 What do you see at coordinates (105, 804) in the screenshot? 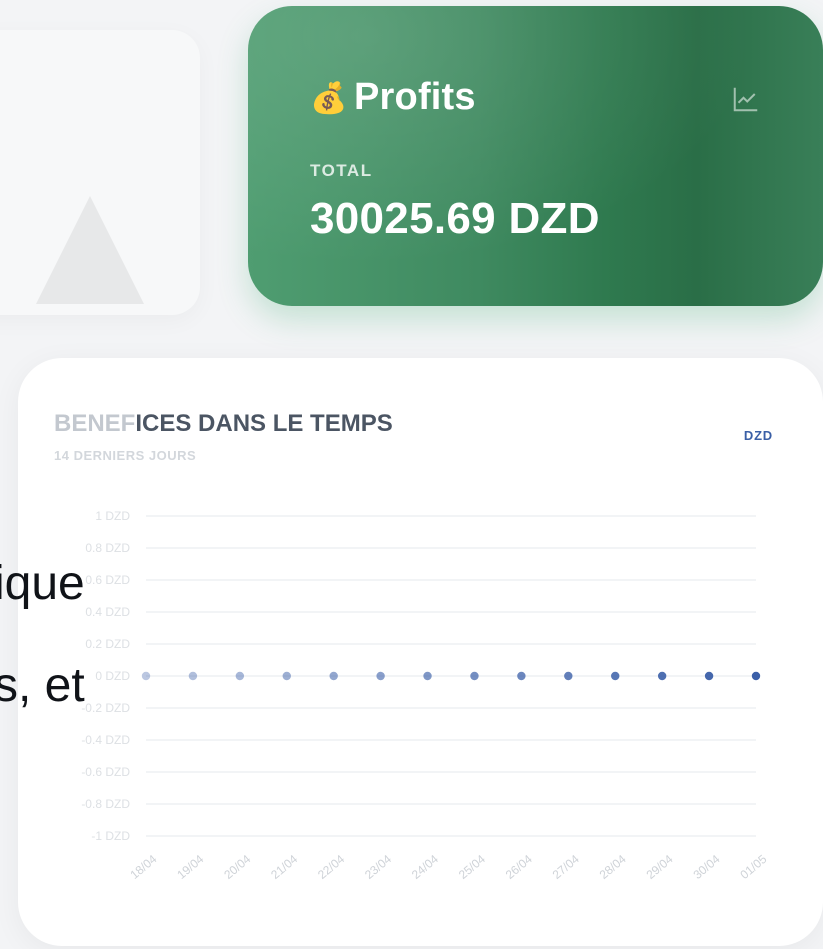
I see `y-tick-label: -0.8 DZD` at bounding box center [105, 804].